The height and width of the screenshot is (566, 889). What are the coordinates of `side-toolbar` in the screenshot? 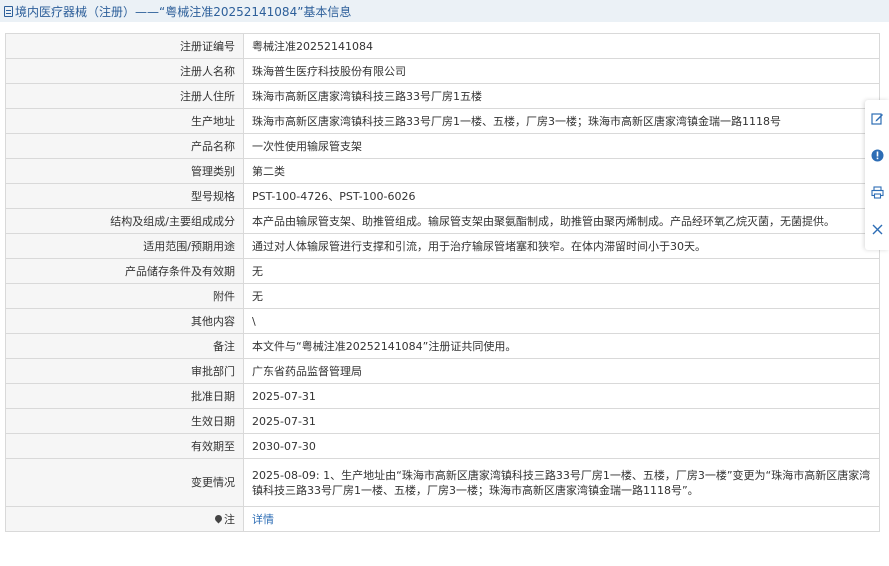 It's located at (877, 175).